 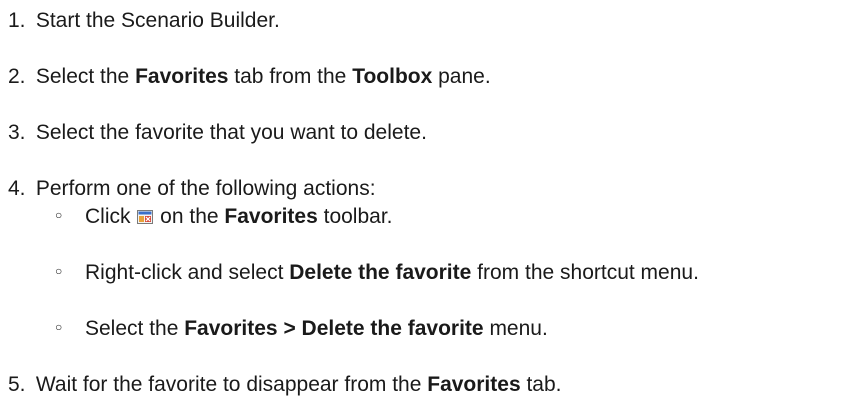 I want to click on step-4: 4. Perform one of the following actions:, so click(x=192, y=189).